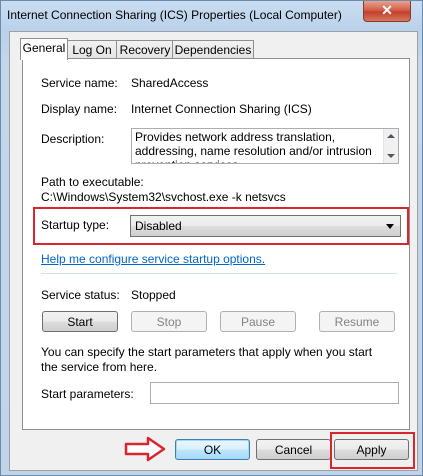 This screenshot has width=423, height=476. What do you see at coordinates (212, 449) in the screenshot?
I see `ok-button: OK` at bounding box center [212, 449].